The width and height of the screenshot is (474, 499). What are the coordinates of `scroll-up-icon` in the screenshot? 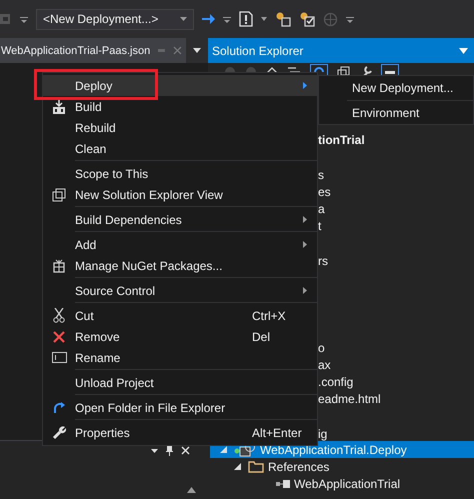 It's located at (191, 490).